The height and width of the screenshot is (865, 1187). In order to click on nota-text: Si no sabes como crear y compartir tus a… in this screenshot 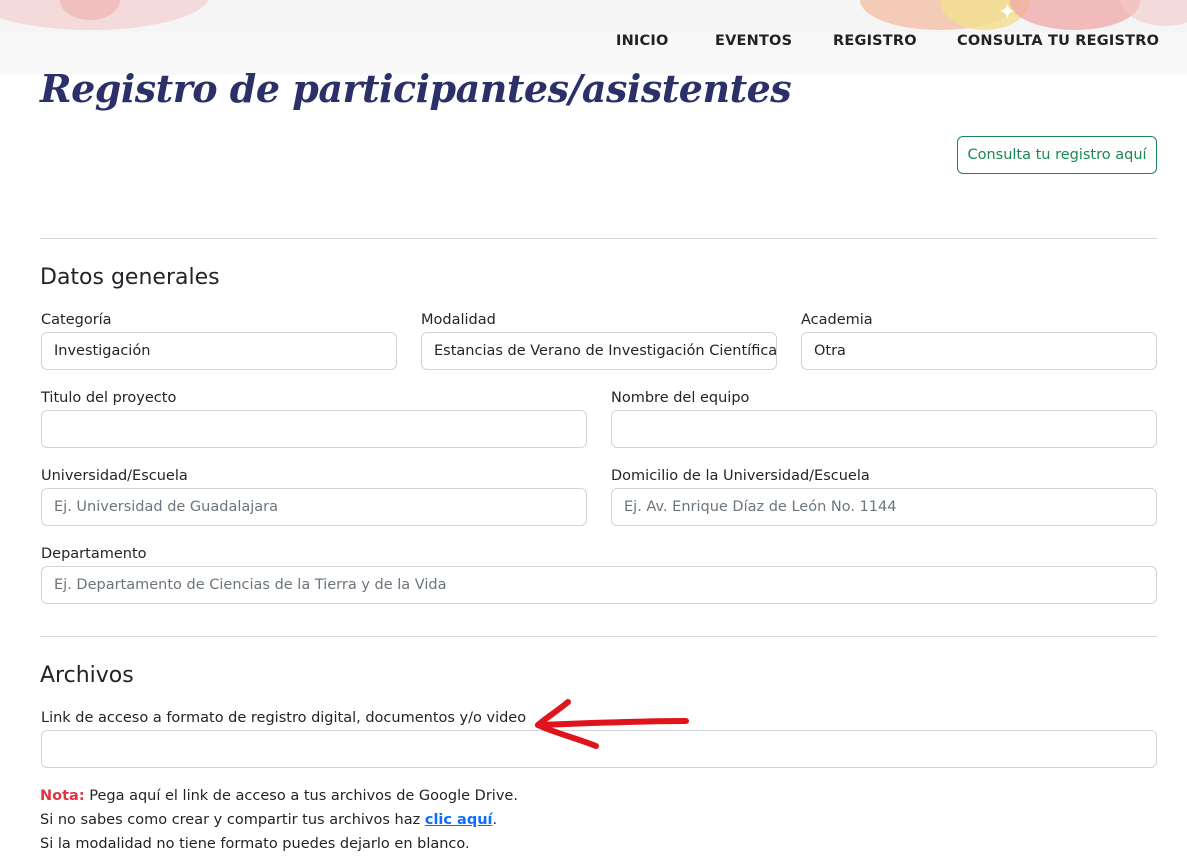, I will do `click(232, 820)`.